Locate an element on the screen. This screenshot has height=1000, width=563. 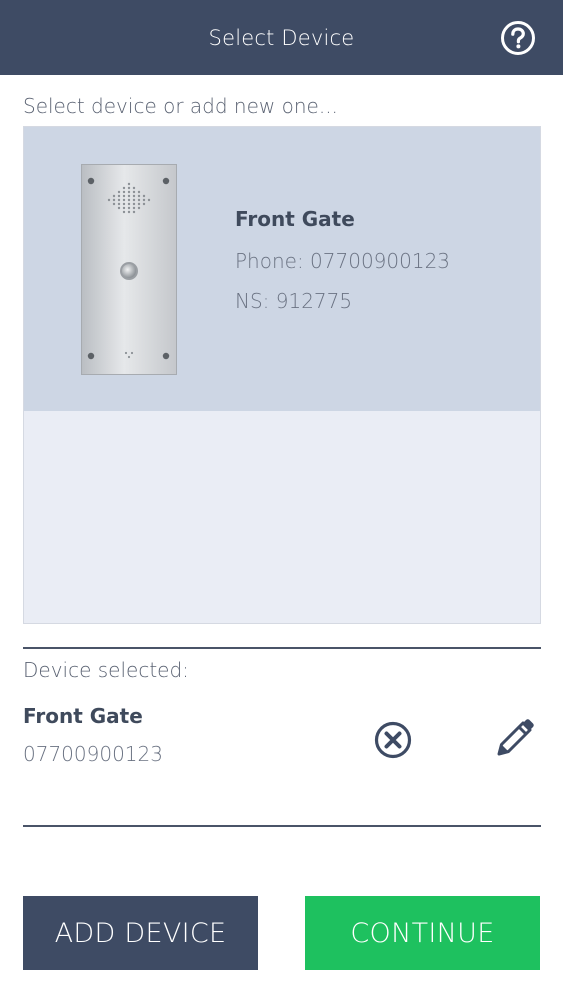
device-name: Front Gate is located at coordinates (295, 219).